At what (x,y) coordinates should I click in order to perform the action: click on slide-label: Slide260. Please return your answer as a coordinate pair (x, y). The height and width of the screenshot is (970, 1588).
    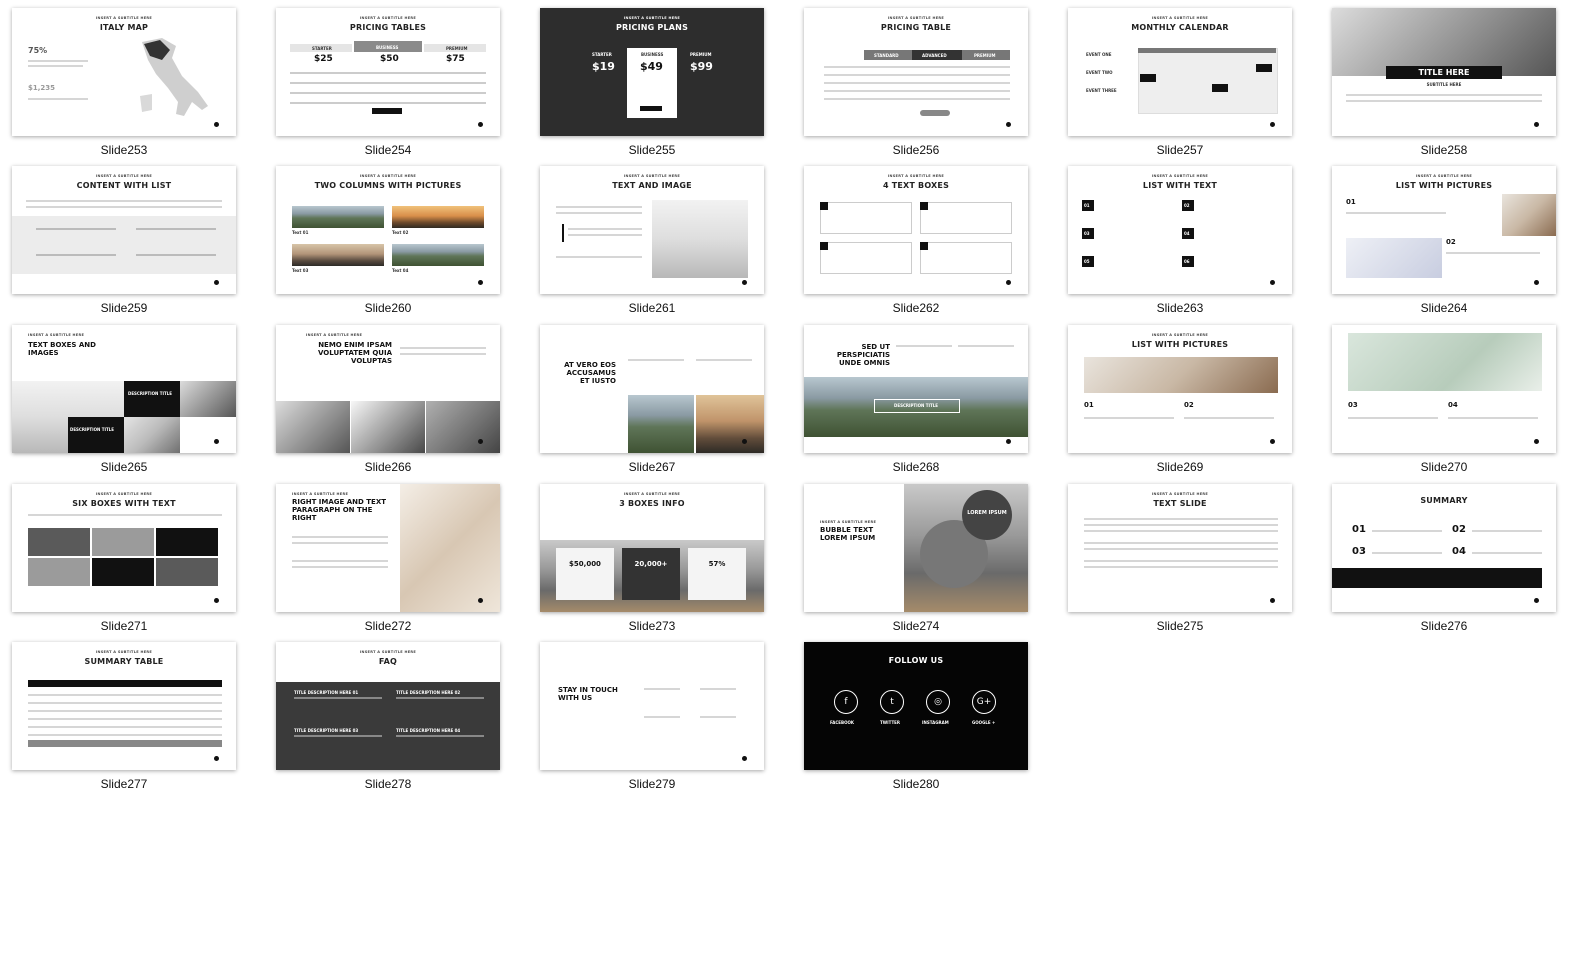
    Looking at the image, I should click on (388, 308).